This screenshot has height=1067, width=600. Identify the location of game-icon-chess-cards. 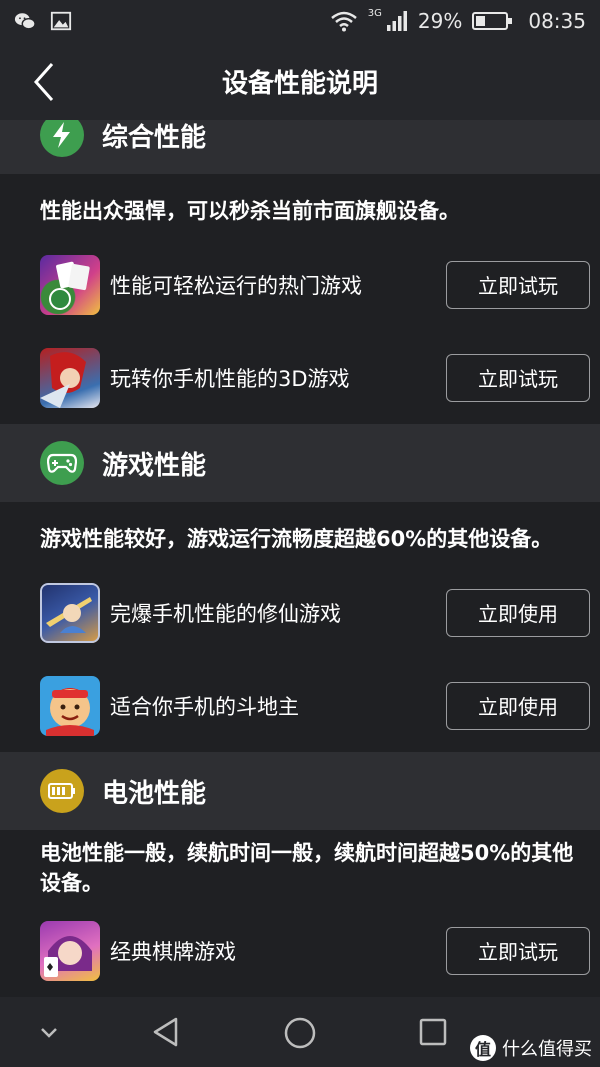
(70, 950).